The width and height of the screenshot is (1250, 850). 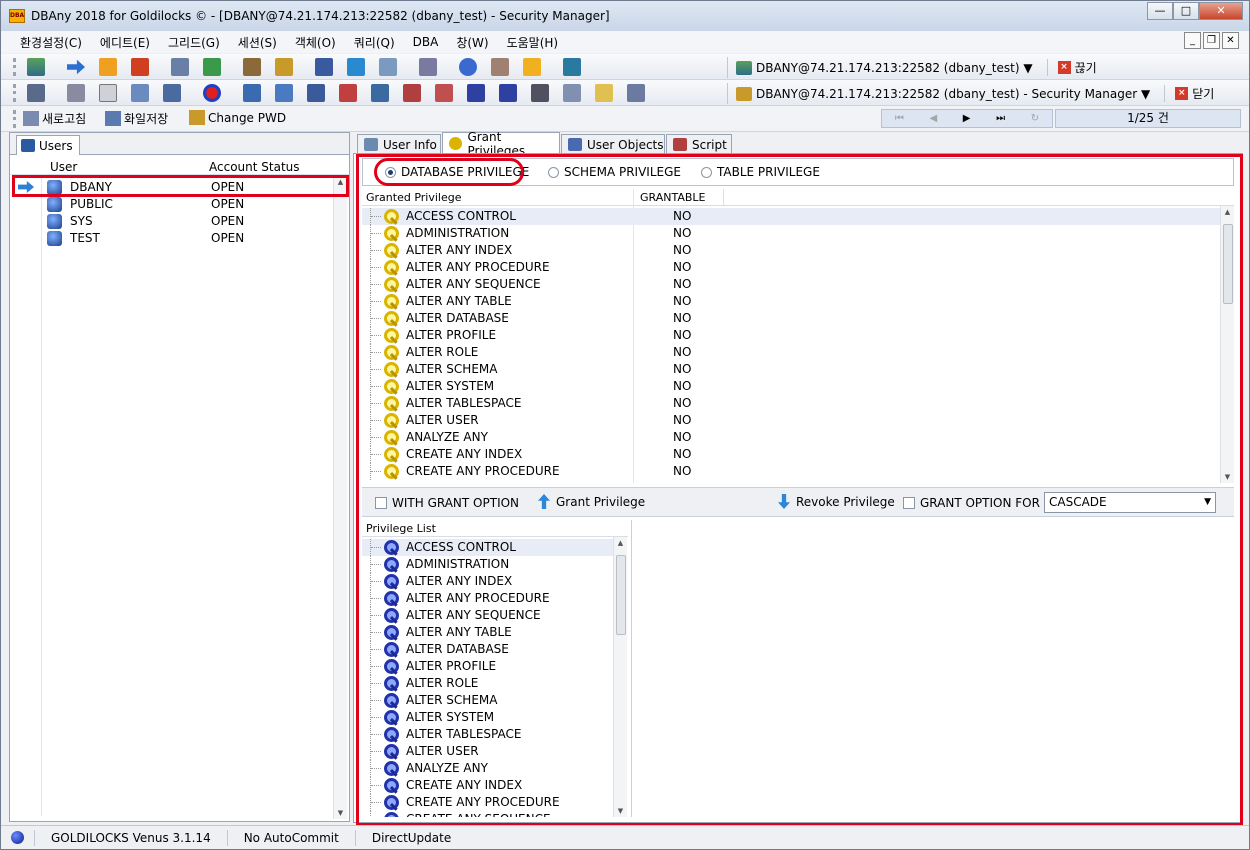 What do you see at coordinates (63, 167) in the screenshot?
I see `column-header-user: User` at bounding box center [63, 167].